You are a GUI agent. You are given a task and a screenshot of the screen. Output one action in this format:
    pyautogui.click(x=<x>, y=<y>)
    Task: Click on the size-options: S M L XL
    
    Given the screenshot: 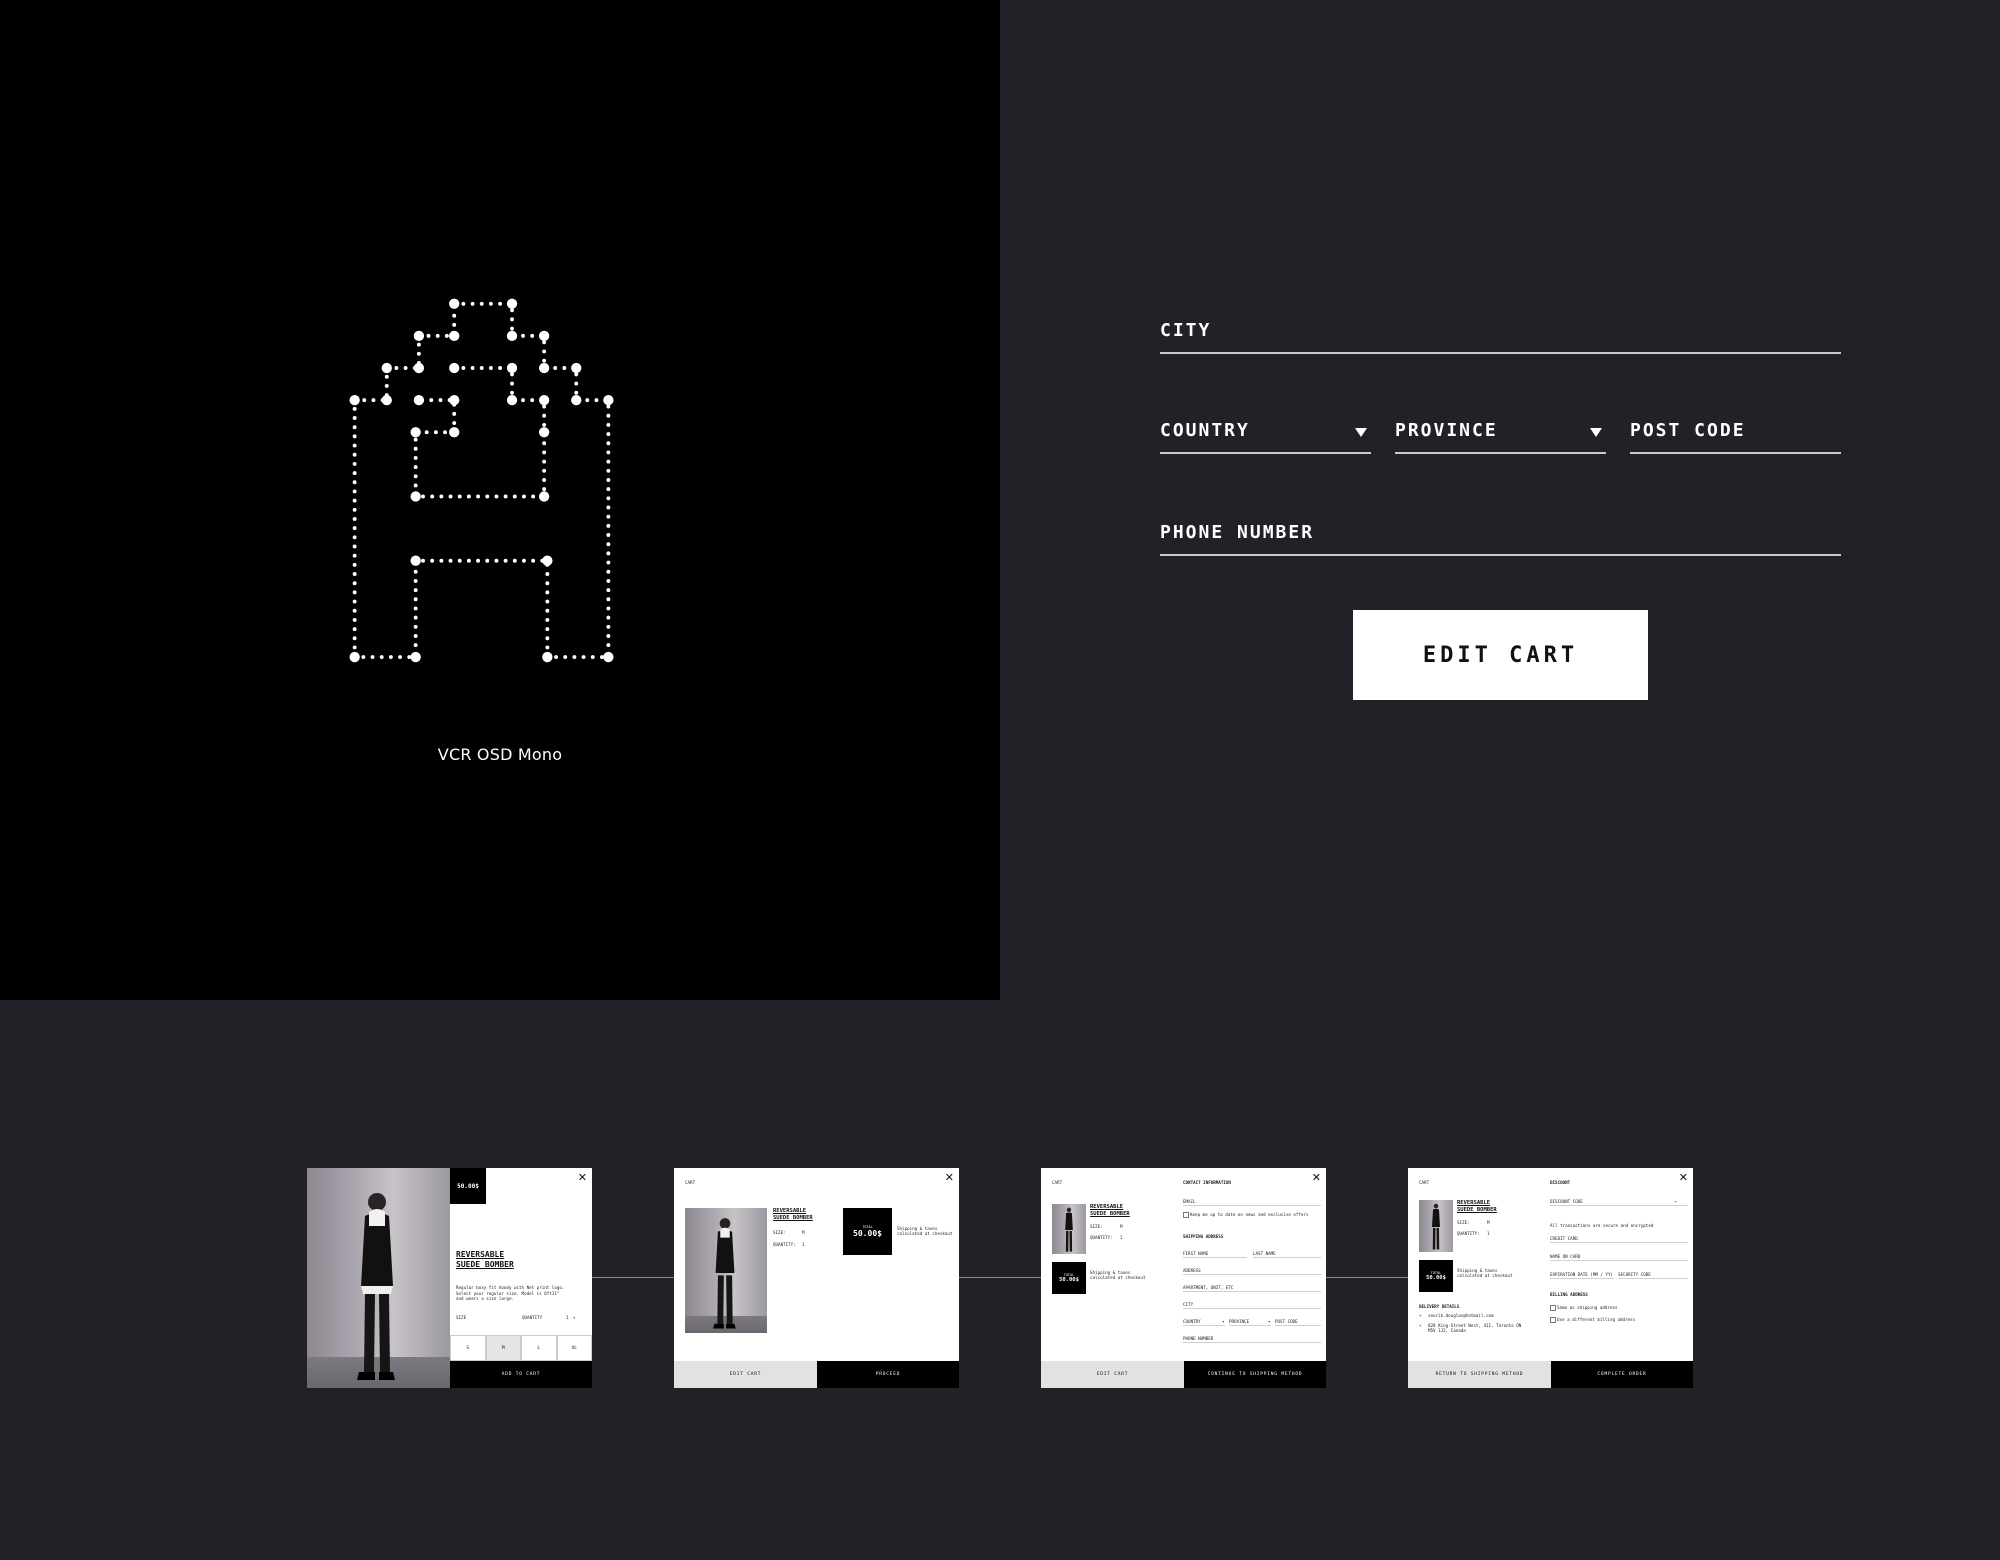 What is the action you would take?
    pyautogui.click(x=521, y=1348)
    